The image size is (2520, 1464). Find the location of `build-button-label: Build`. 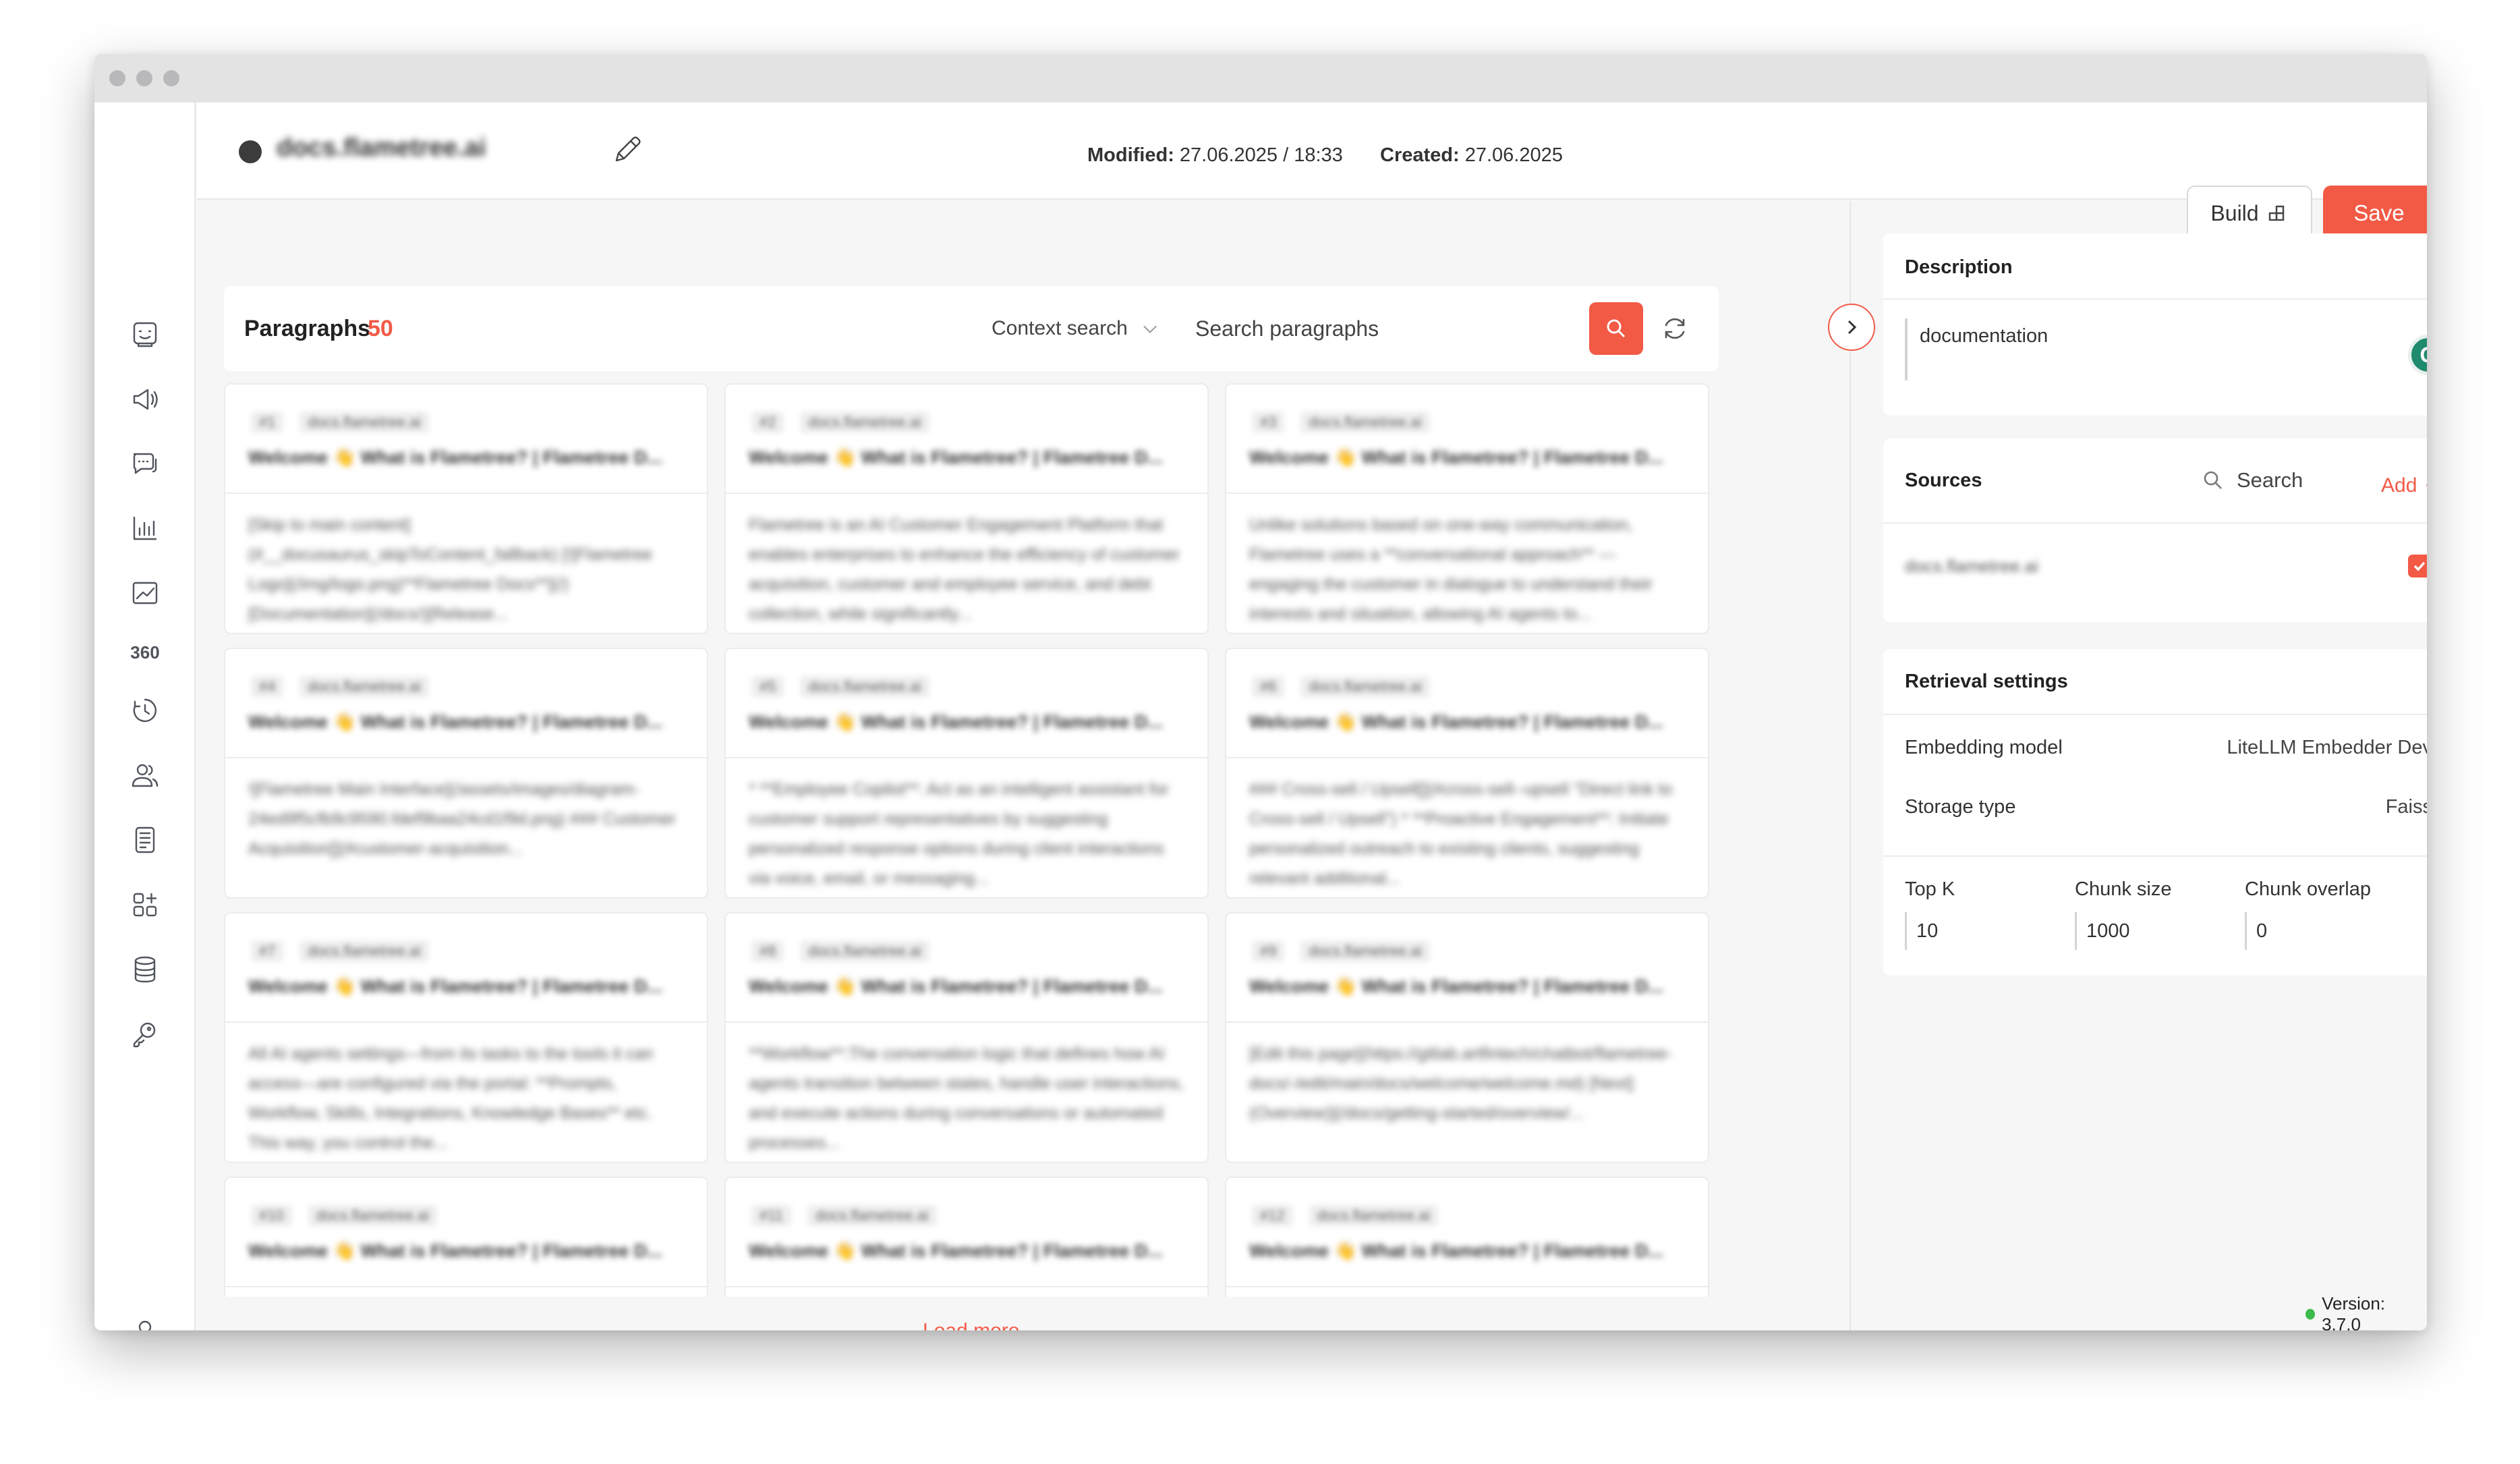

build-button-label: Build is located at coordinates (2234, 212).